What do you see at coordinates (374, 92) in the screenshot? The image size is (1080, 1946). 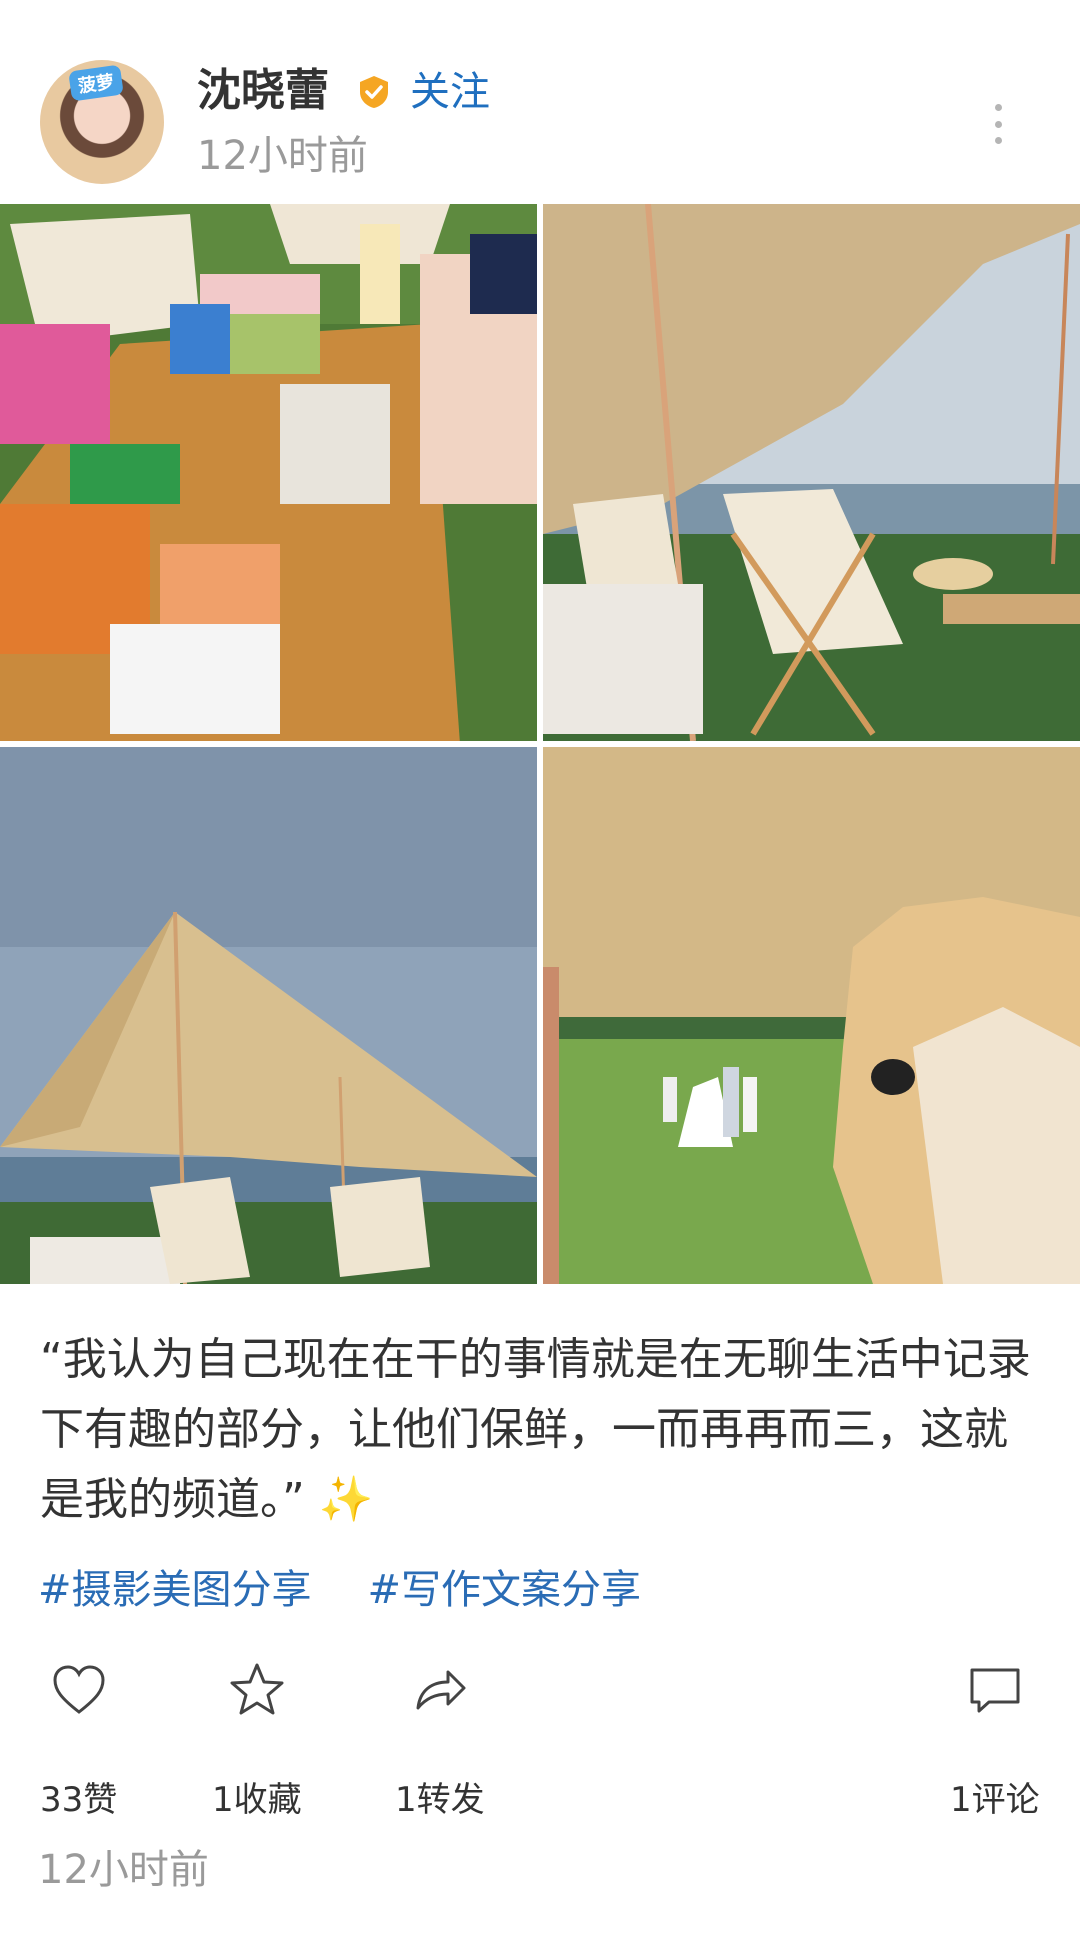 I see `verified-badge-icon` at bounding box center [374, 92].